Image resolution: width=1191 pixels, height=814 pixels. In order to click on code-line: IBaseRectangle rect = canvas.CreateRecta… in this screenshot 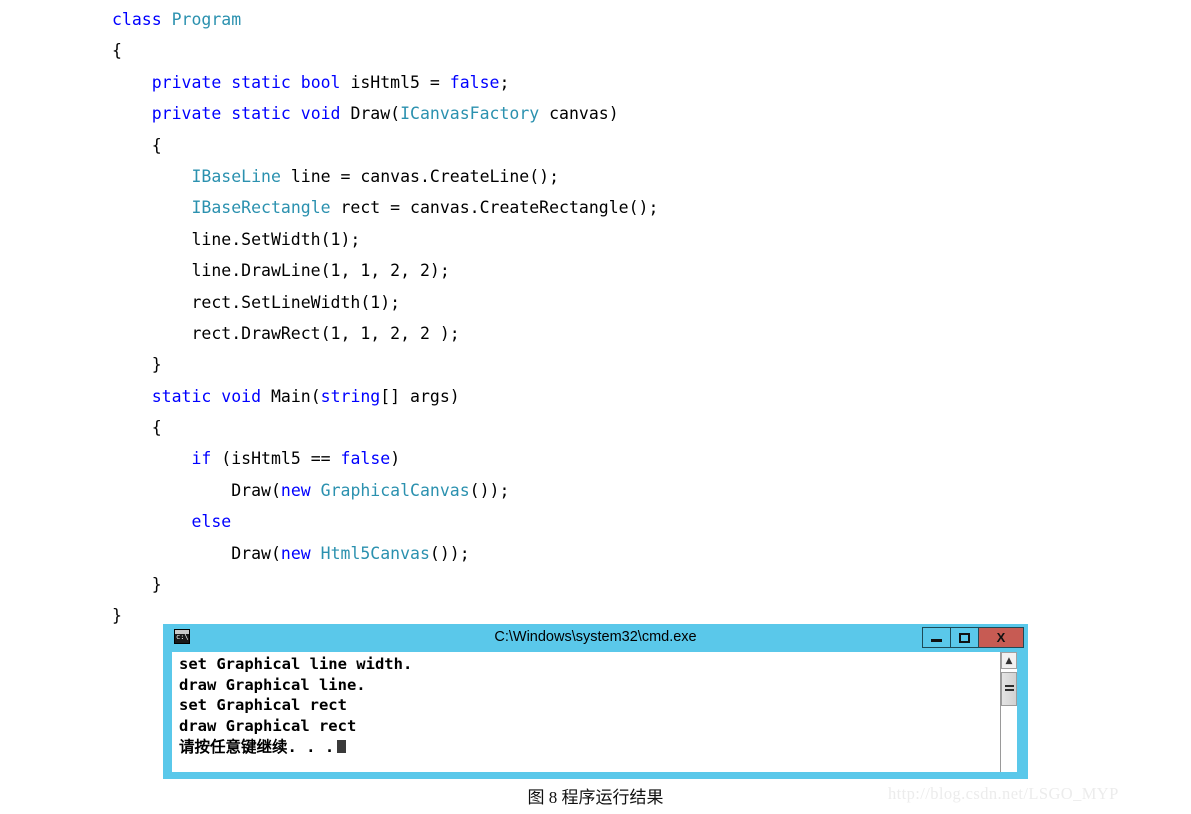, I will do `click(385, 207)`.